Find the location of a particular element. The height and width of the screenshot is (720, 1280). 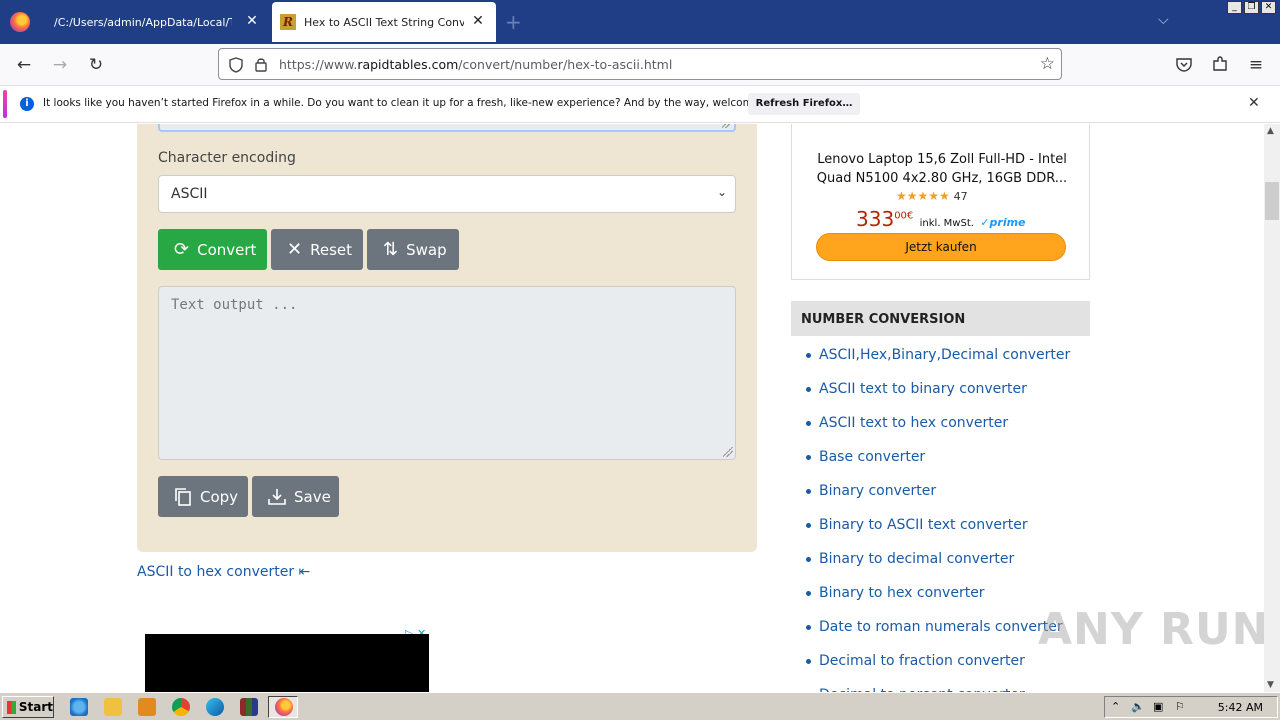

video-ad is located at coordinates (287, 663).